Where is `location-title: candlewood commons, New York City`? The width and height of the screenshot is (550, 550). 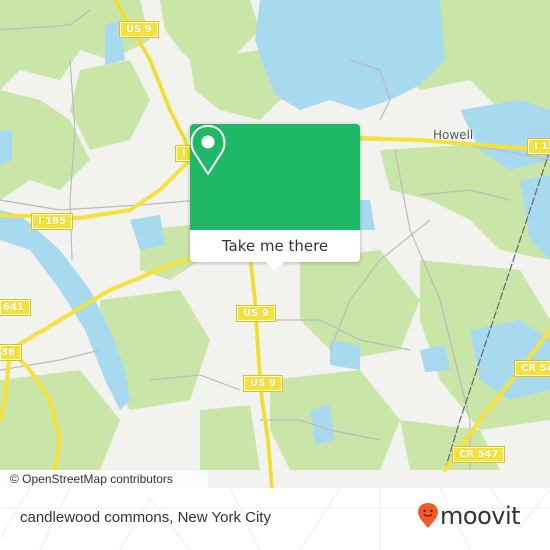
location-title: candlewood commons, New York City is located at coordinates (145, 517).